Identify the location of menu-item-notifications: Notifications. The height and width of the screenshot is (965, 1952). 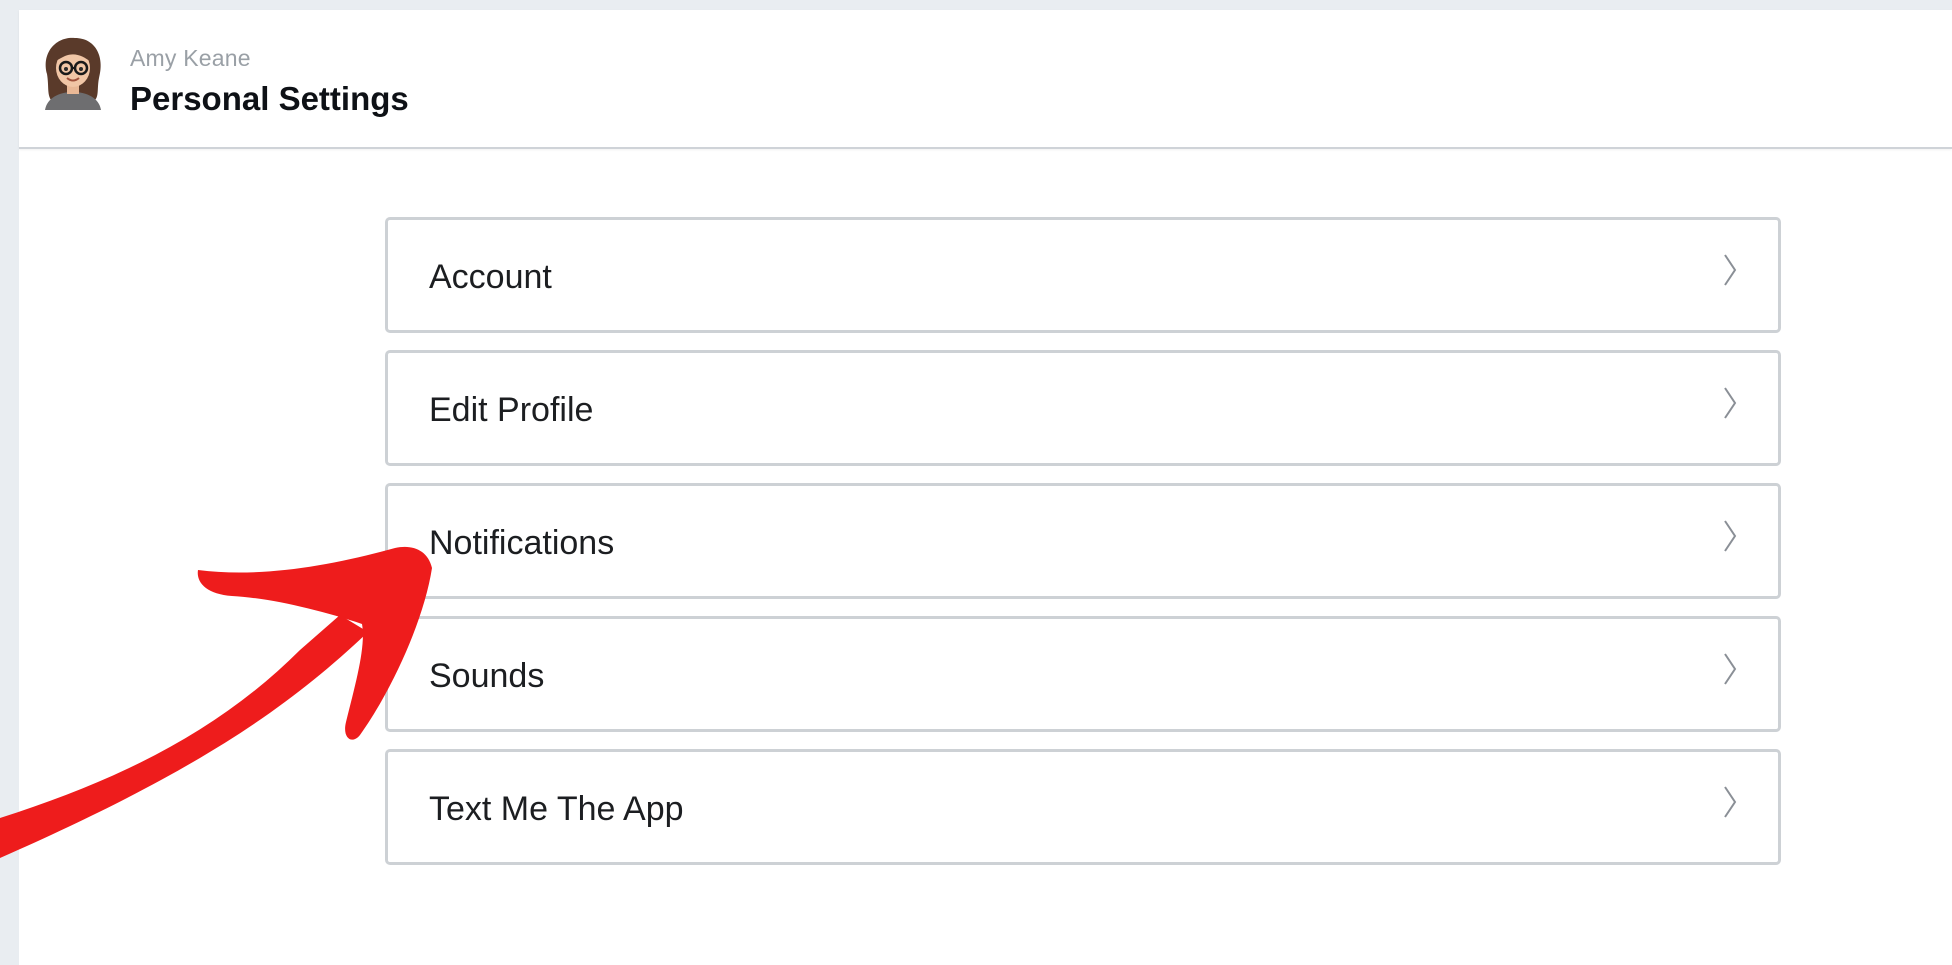
(1083, 541).